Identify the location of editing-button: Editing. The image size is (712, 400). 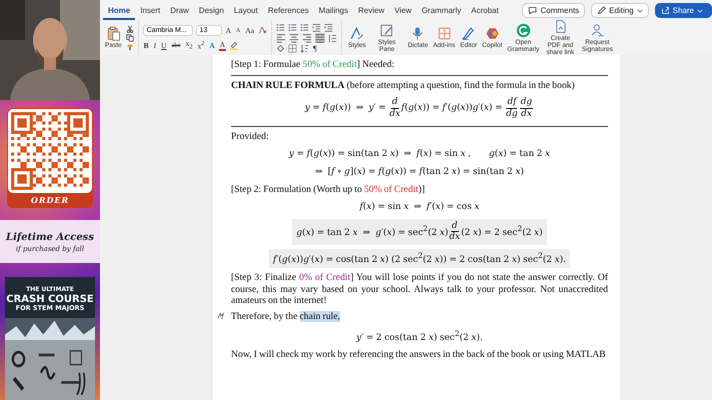
(620, 10).